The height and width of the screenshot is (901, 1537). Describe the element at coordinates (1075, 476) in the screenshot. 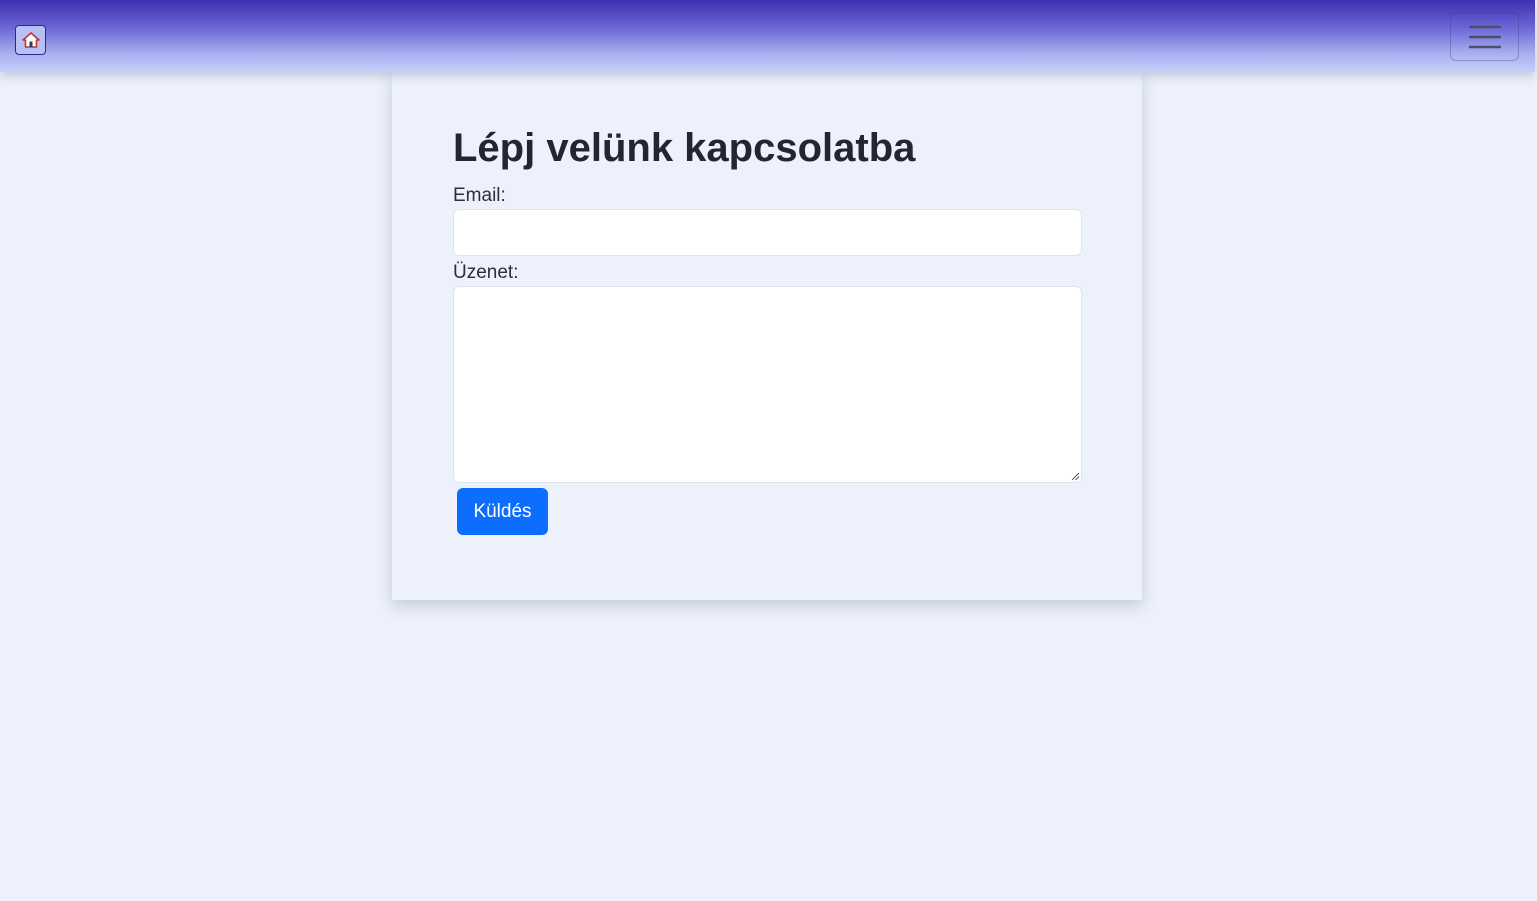

I see `resize-grip-icon` at that location.